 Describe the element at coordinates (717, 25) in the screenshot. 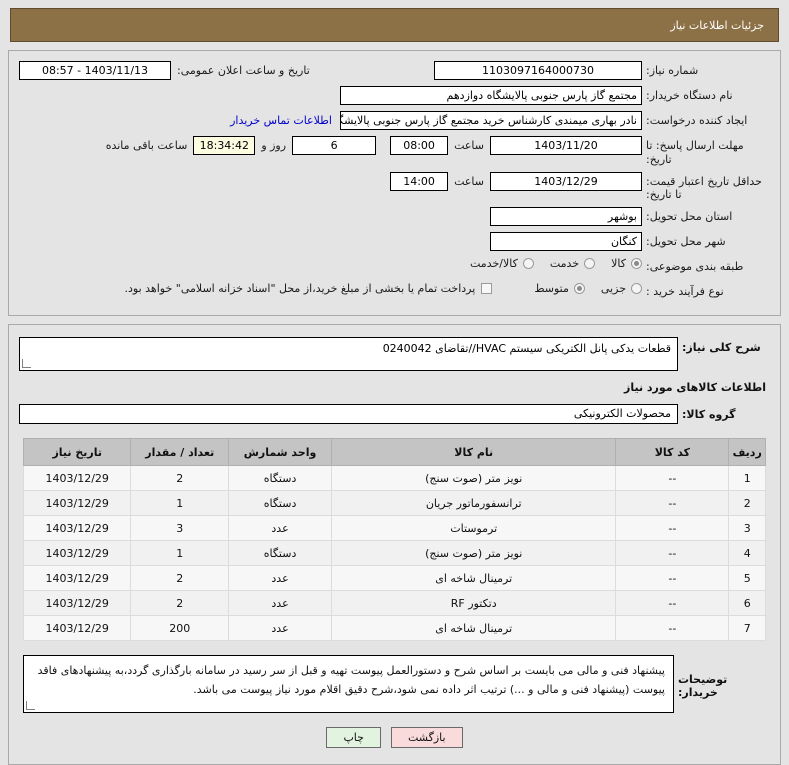

I see `page-title: جزئیات اطلاعات نیاز` at that location.